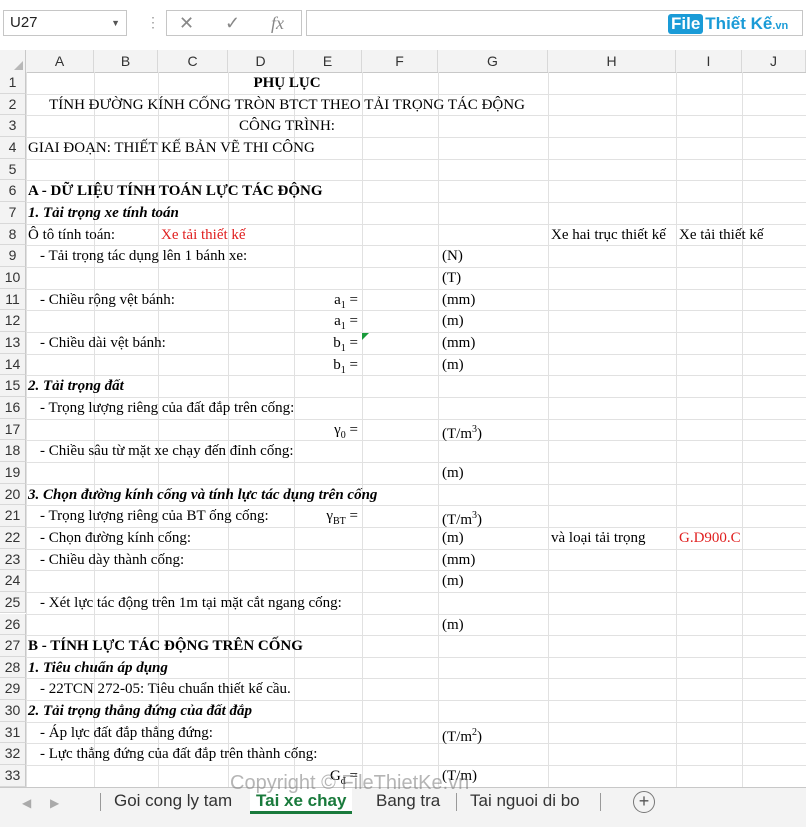 The image size is (806, 827). I want to click on cell-r8i: Xe tải thiết kế, so click(721, 235).